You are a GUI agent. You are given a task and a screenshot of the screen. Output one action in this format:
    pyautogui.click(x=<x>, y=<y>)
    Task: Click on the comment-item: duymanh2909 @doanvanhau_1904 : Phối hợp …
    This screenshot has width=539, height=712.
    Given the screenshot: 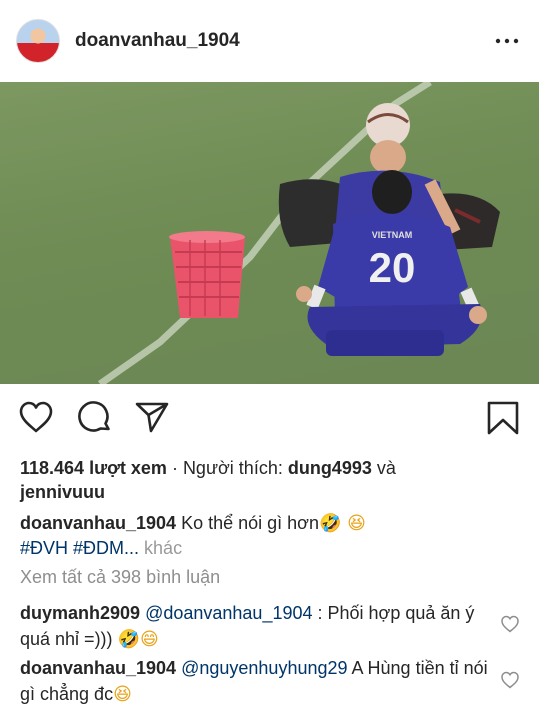 What is the action you would take?
    pyautogui.click(x=255, y=626)
    